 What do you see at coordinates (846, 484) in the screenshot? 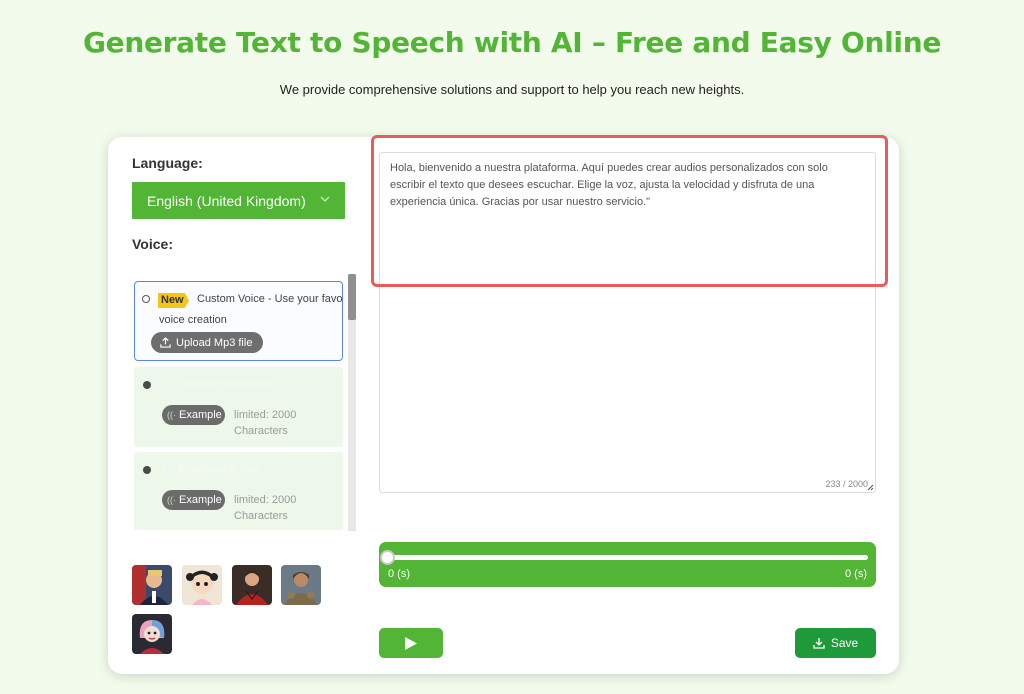
I see `character-counter: 233 / 2000` at bounding box center [846, 484].